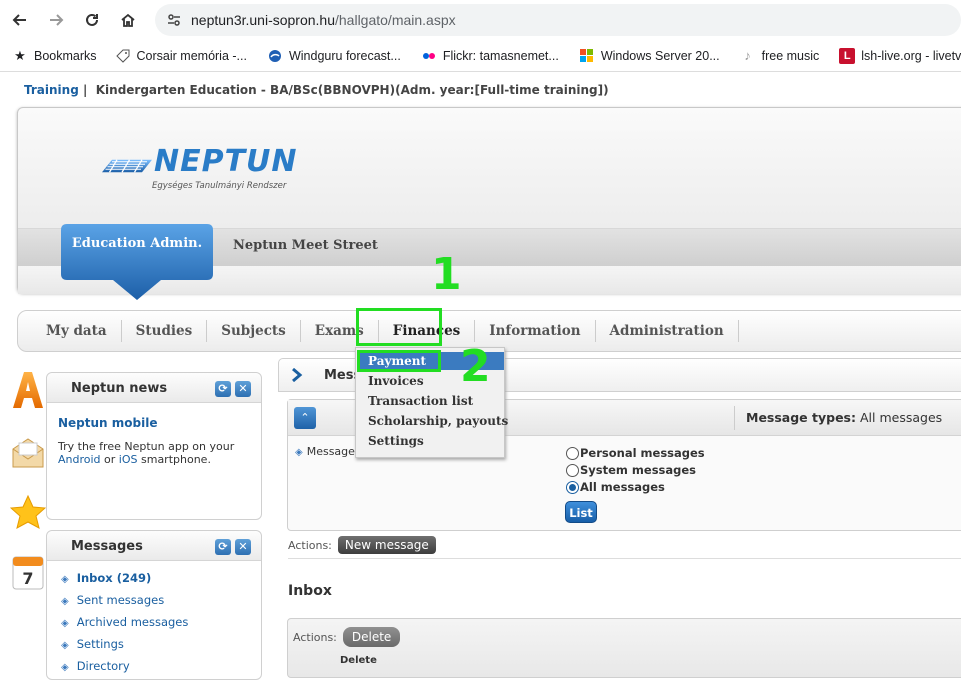 The image size is (961, 680). Describe the element at coordinates (395, 20) in the screenshot. I see `url-path: /hallgato/main.aspx` at that location.